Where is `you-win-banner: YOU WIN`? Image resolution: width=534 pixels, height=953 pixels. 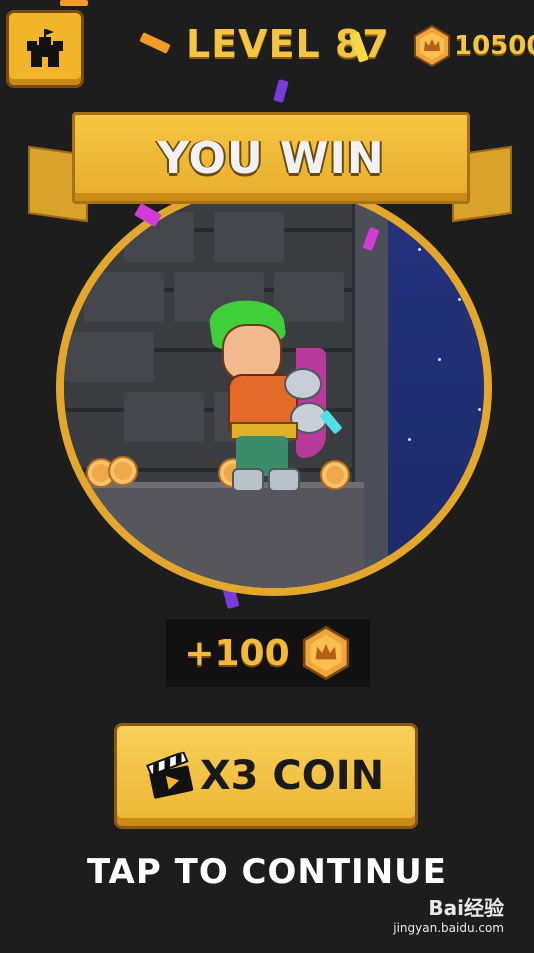 you-win-banner: YOU WIN is located at coordinates (271, 158).